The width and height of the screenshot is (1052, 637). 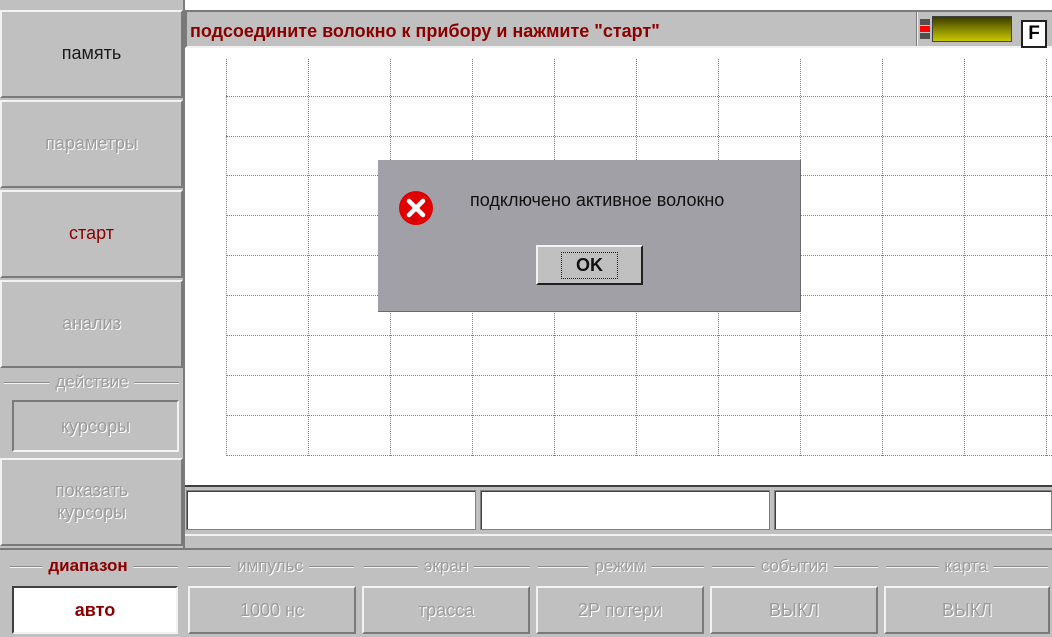 I want to click on battery-icon, so click(x=966, y=29).